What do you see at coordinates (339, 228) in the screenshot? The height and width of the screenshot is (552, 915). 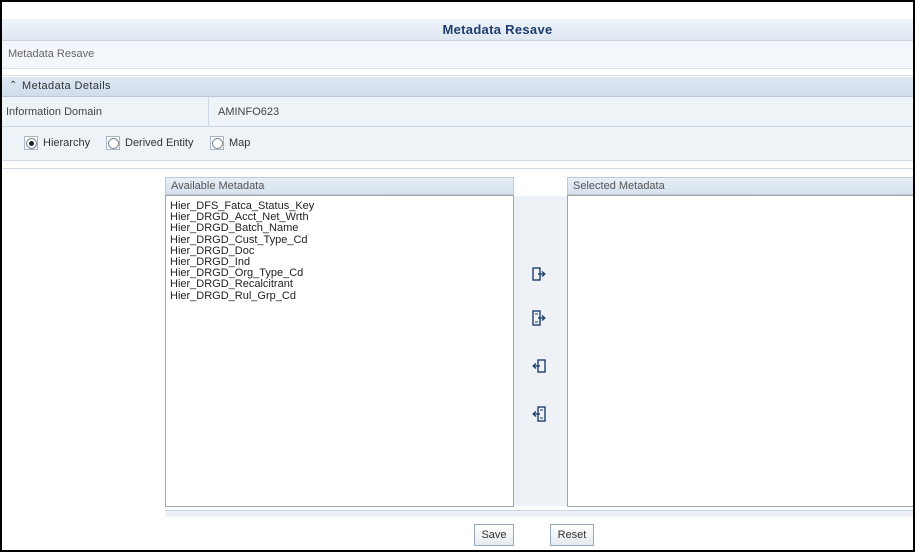 I see `list-item: Hier_DRGD_Batch_Name` at bounding box center [339, 228].